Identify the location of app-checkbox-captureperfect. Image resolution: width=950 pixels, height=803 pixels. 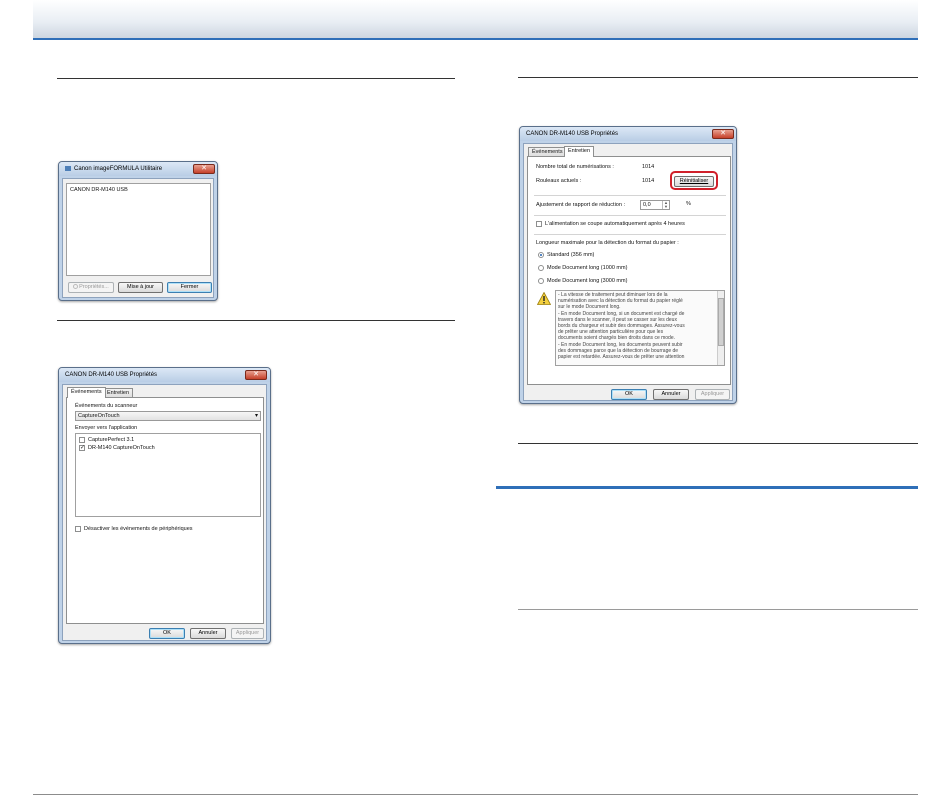
(82, 440).